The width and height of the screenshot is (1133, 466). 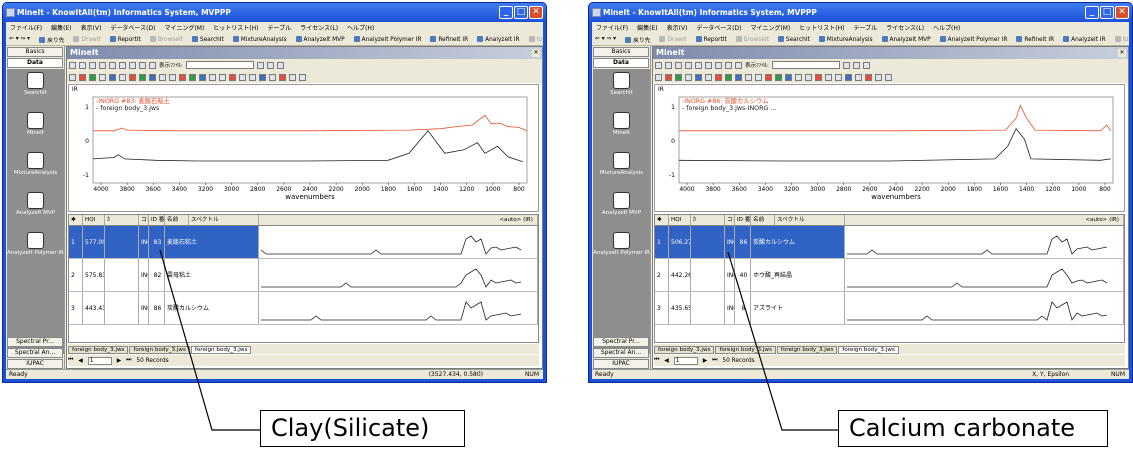 What do you see at coordinates (782, 341) in the screenshot?
I see `callout-leader-right` at bounding box center [782, 341].